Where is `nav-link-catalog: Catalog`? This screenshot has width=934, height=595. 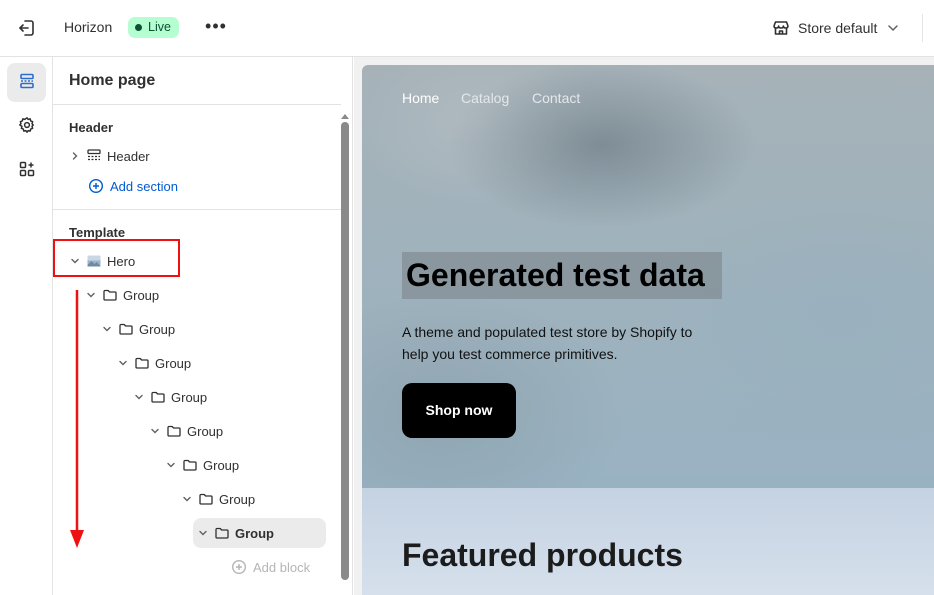
nav-link-catalog: Catalog is located at coordinates (485, 98).